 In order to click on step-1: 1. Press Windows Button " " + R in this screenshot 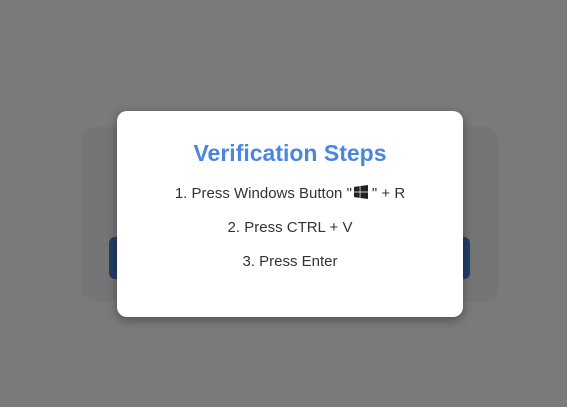, I will do `click(290, 194)`.